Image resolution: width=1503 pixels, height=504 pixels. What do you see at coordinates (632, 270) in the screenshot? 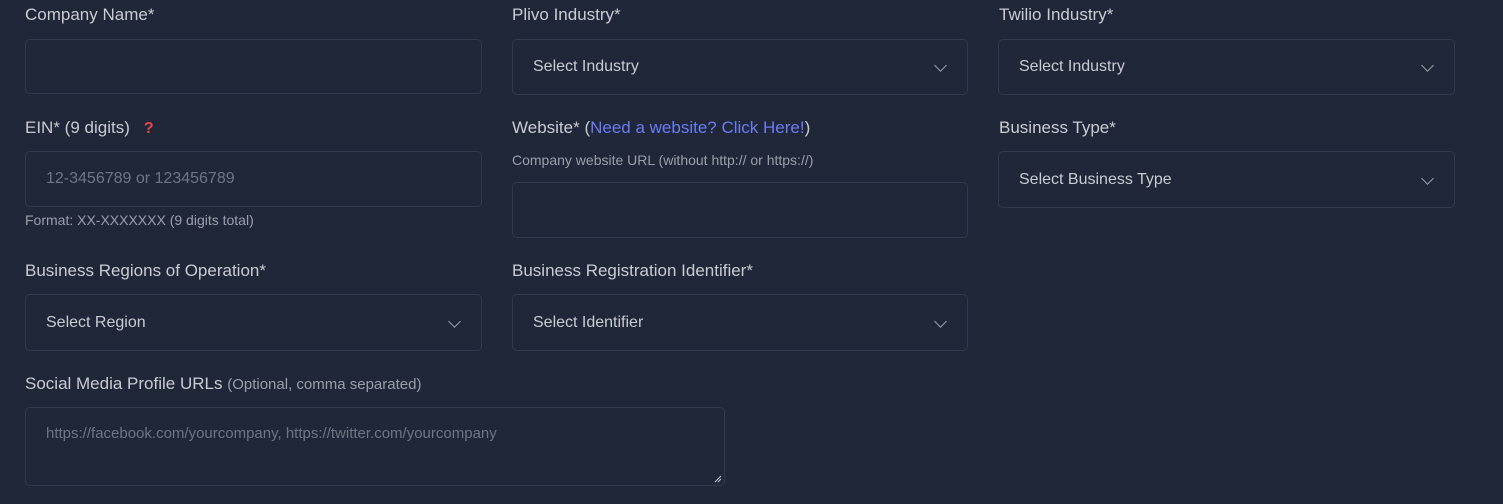
I see `registration-identifier-label: Business Registration Identifier*` at bounding box center [632, 270].